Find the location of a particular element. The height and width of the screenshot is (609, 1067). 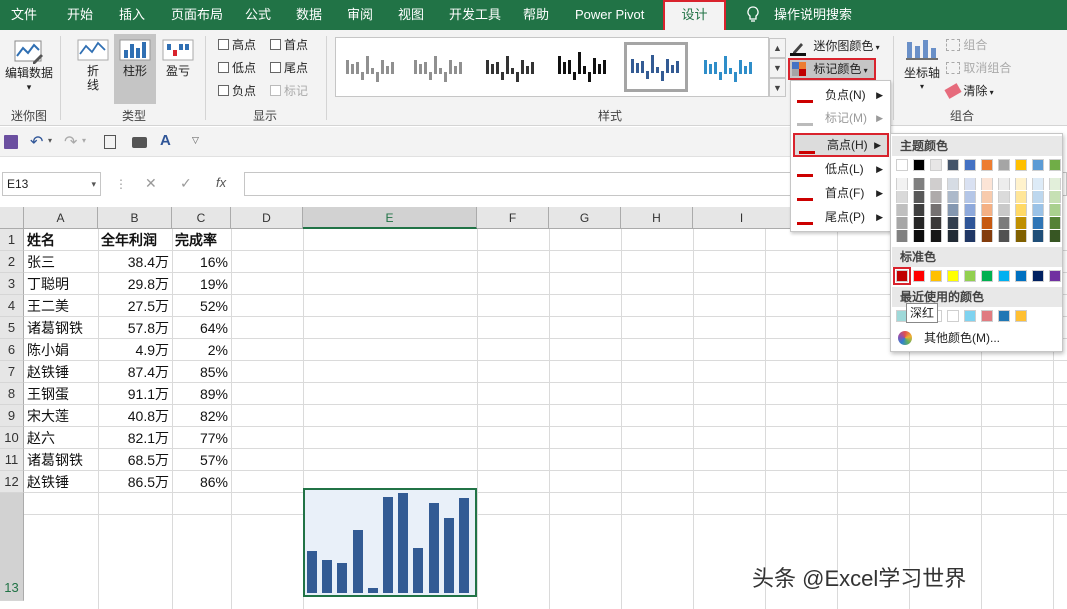

data-cell-name: 赵六 is located at coordinates (61, 438).